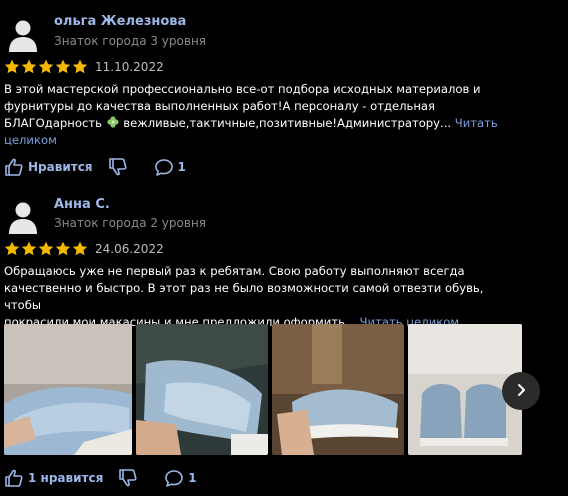 The width and height of the screenshot is (568, 496). What do you see at coordinates (113, 122) in the screenshot?
I see `clover-emoji-icon` at bounding box center [113, 122].